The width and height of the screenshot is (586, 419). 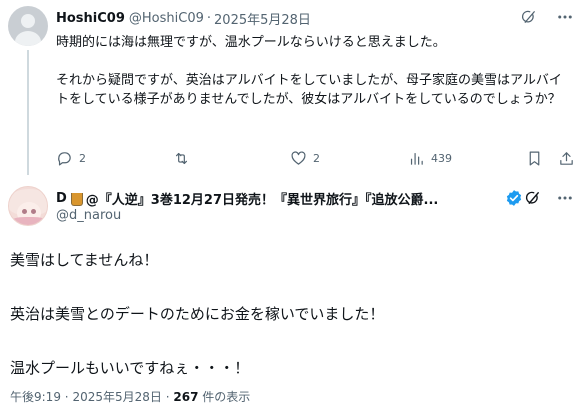 I want to click on main-tweet-meta: 午後9:19 · 2025年5月28日 · 267 件の表示, so click(x=130, y=396).